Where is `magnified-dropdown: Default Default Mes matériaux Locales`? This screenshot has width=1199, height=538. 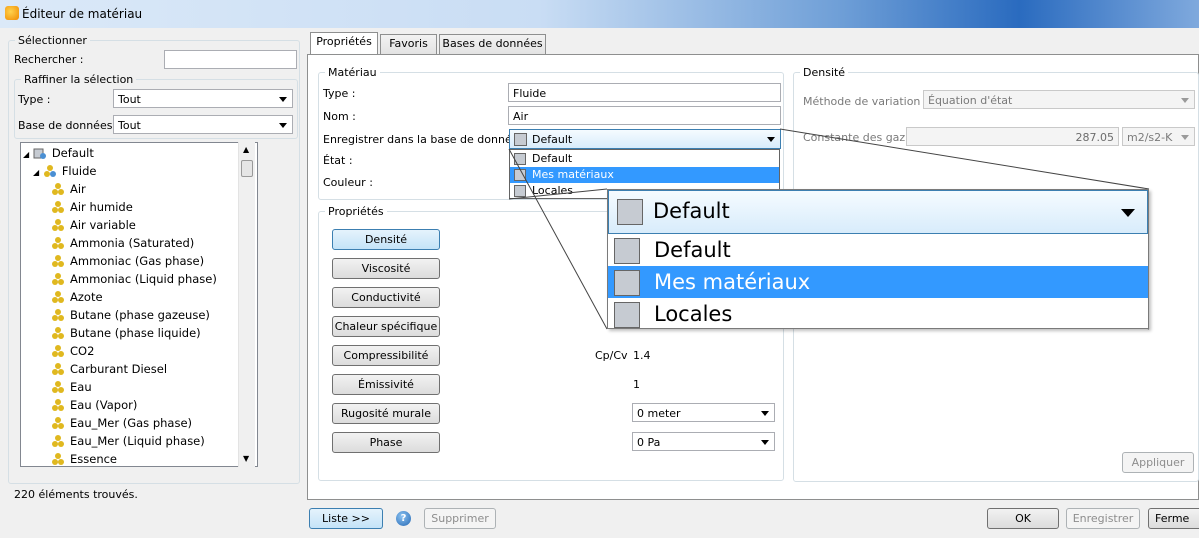 magnified-dropdown: Default Default Mes matériaux Locales is located at coordinates (878, 259).